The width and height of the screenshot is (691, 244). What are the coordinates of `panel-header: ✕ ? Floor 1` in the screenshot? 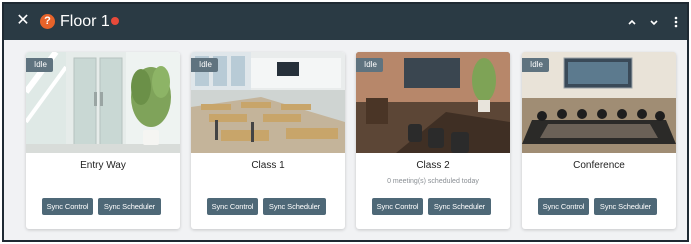 It's located at (345, 22).